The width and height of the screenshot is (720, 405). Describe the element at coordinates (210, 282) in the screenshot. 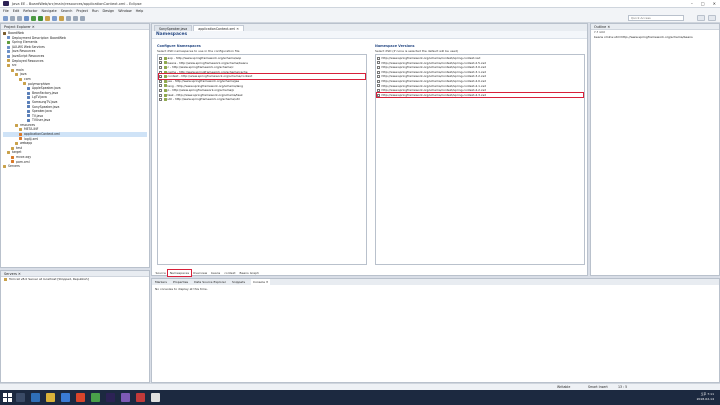

I see `tab-data-source-explorer: Data Source Explorer` at that location.